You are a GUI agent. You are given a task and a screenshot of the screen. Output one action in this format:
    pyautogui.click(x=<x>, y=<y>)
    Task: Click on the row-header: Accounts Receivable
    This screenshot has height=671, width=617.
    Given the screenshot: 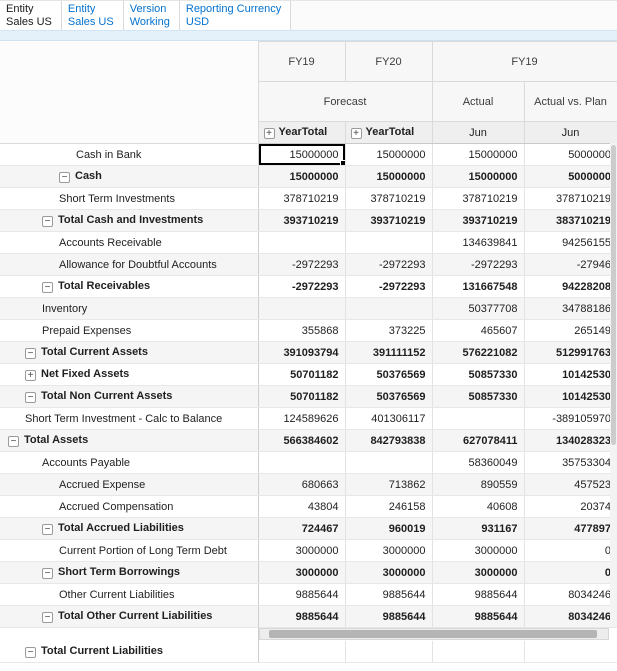 What is the action you would take?
    pyautogui.click(x=129, y=242)
    